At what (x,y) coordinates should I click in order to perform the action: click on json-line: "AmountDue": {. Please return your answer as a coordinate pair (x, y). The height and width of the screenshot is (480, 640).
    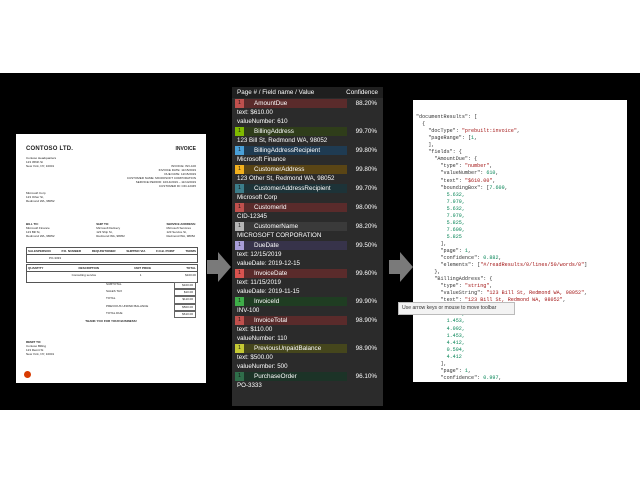
    Looking at the image, I should click on (520, 159).